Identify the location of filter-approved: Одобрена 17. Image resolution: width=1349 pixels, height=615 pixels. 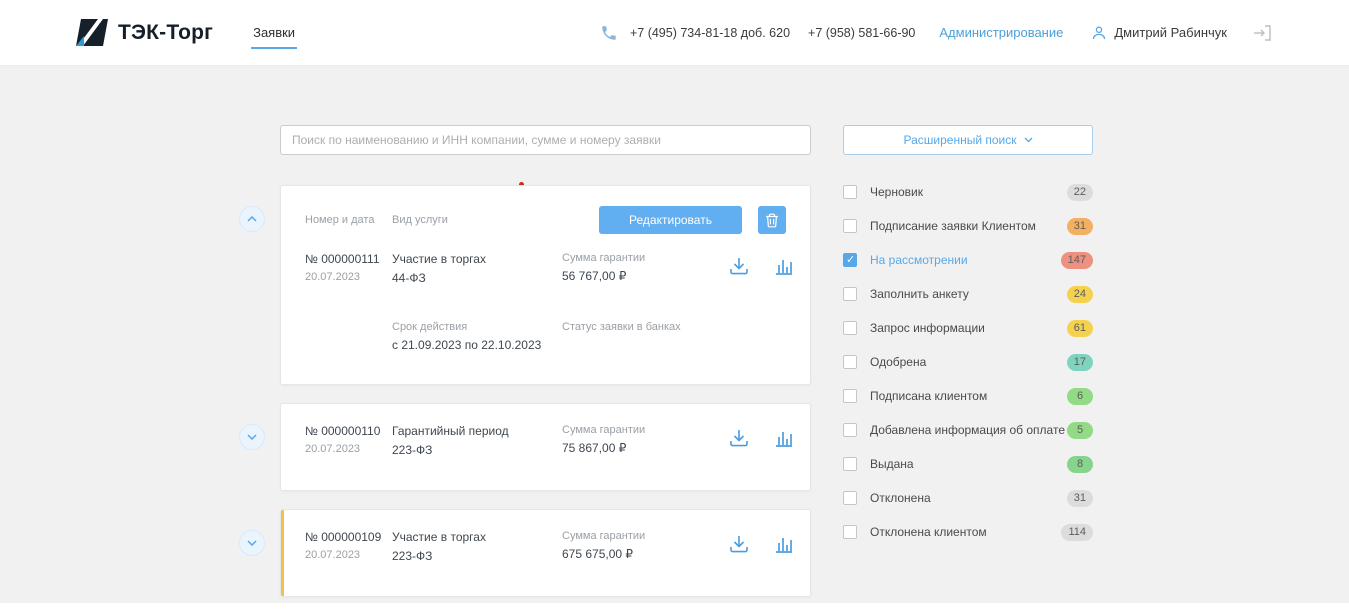
(968, 362).